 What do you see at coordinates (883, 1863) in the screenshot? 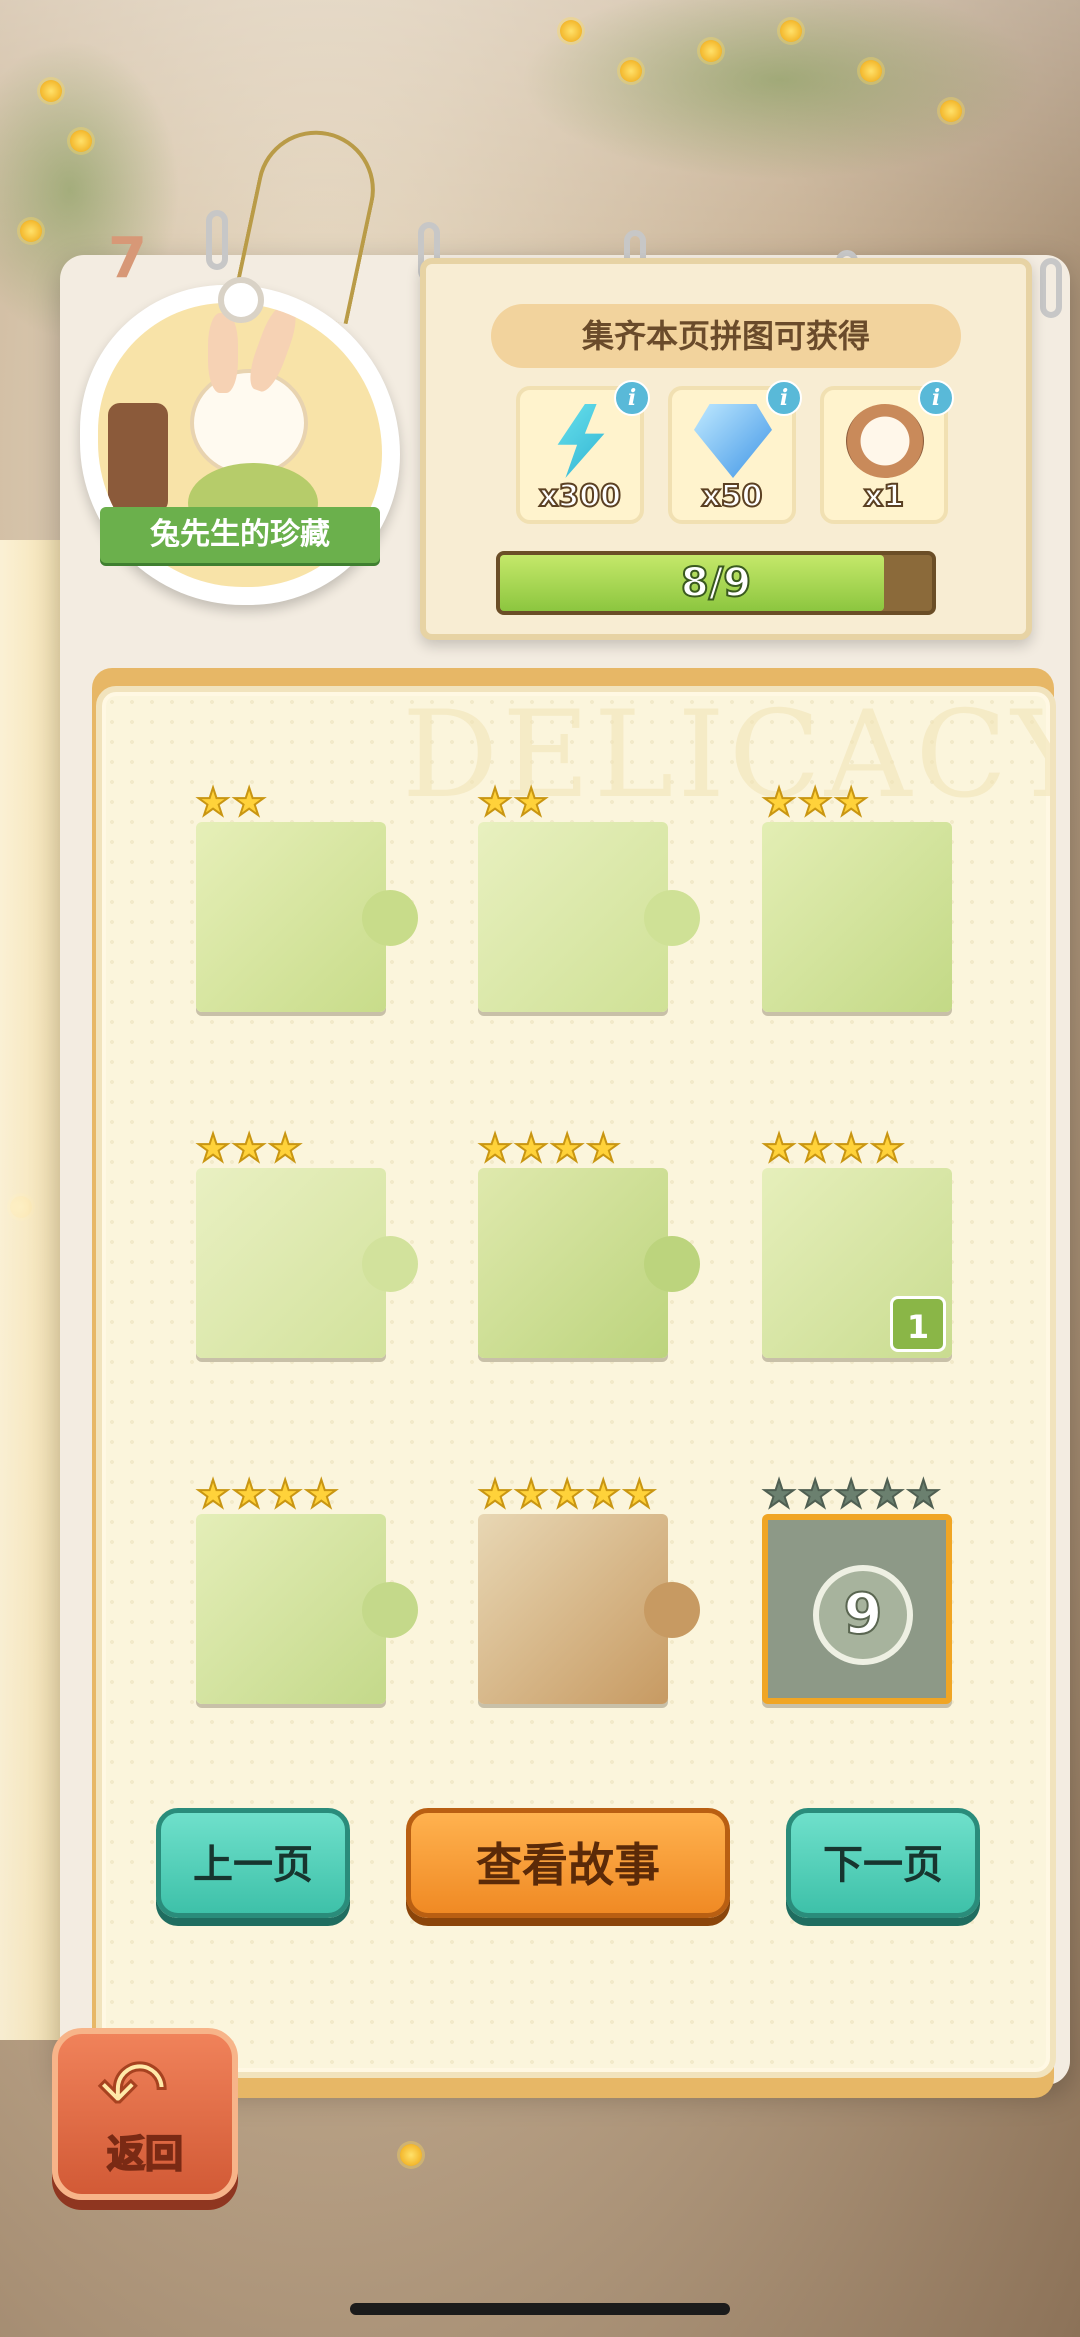
I see `next-page-button: 下一页` at bounding box center [883, 1863].